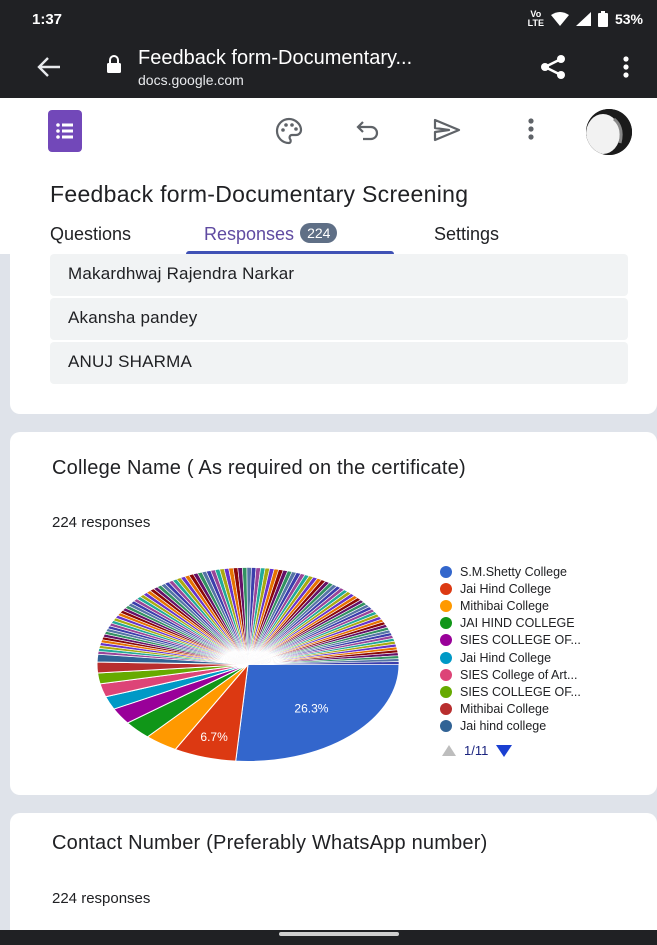  I want to click on status-time: 1:37, so click(47, 19).